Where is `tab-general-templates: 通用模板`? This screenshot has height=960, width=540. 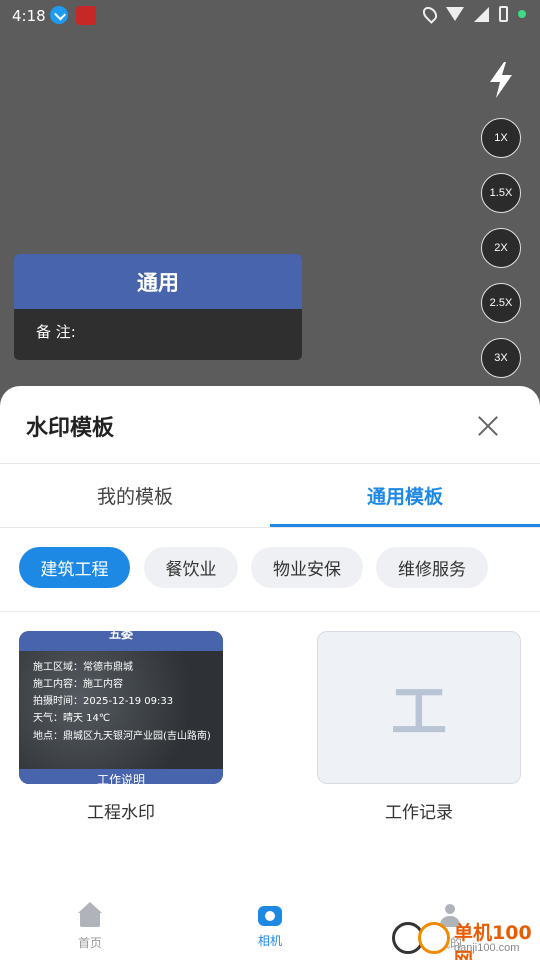 tab-general-templates: 通用模板 is located at coordinates (405, 495).